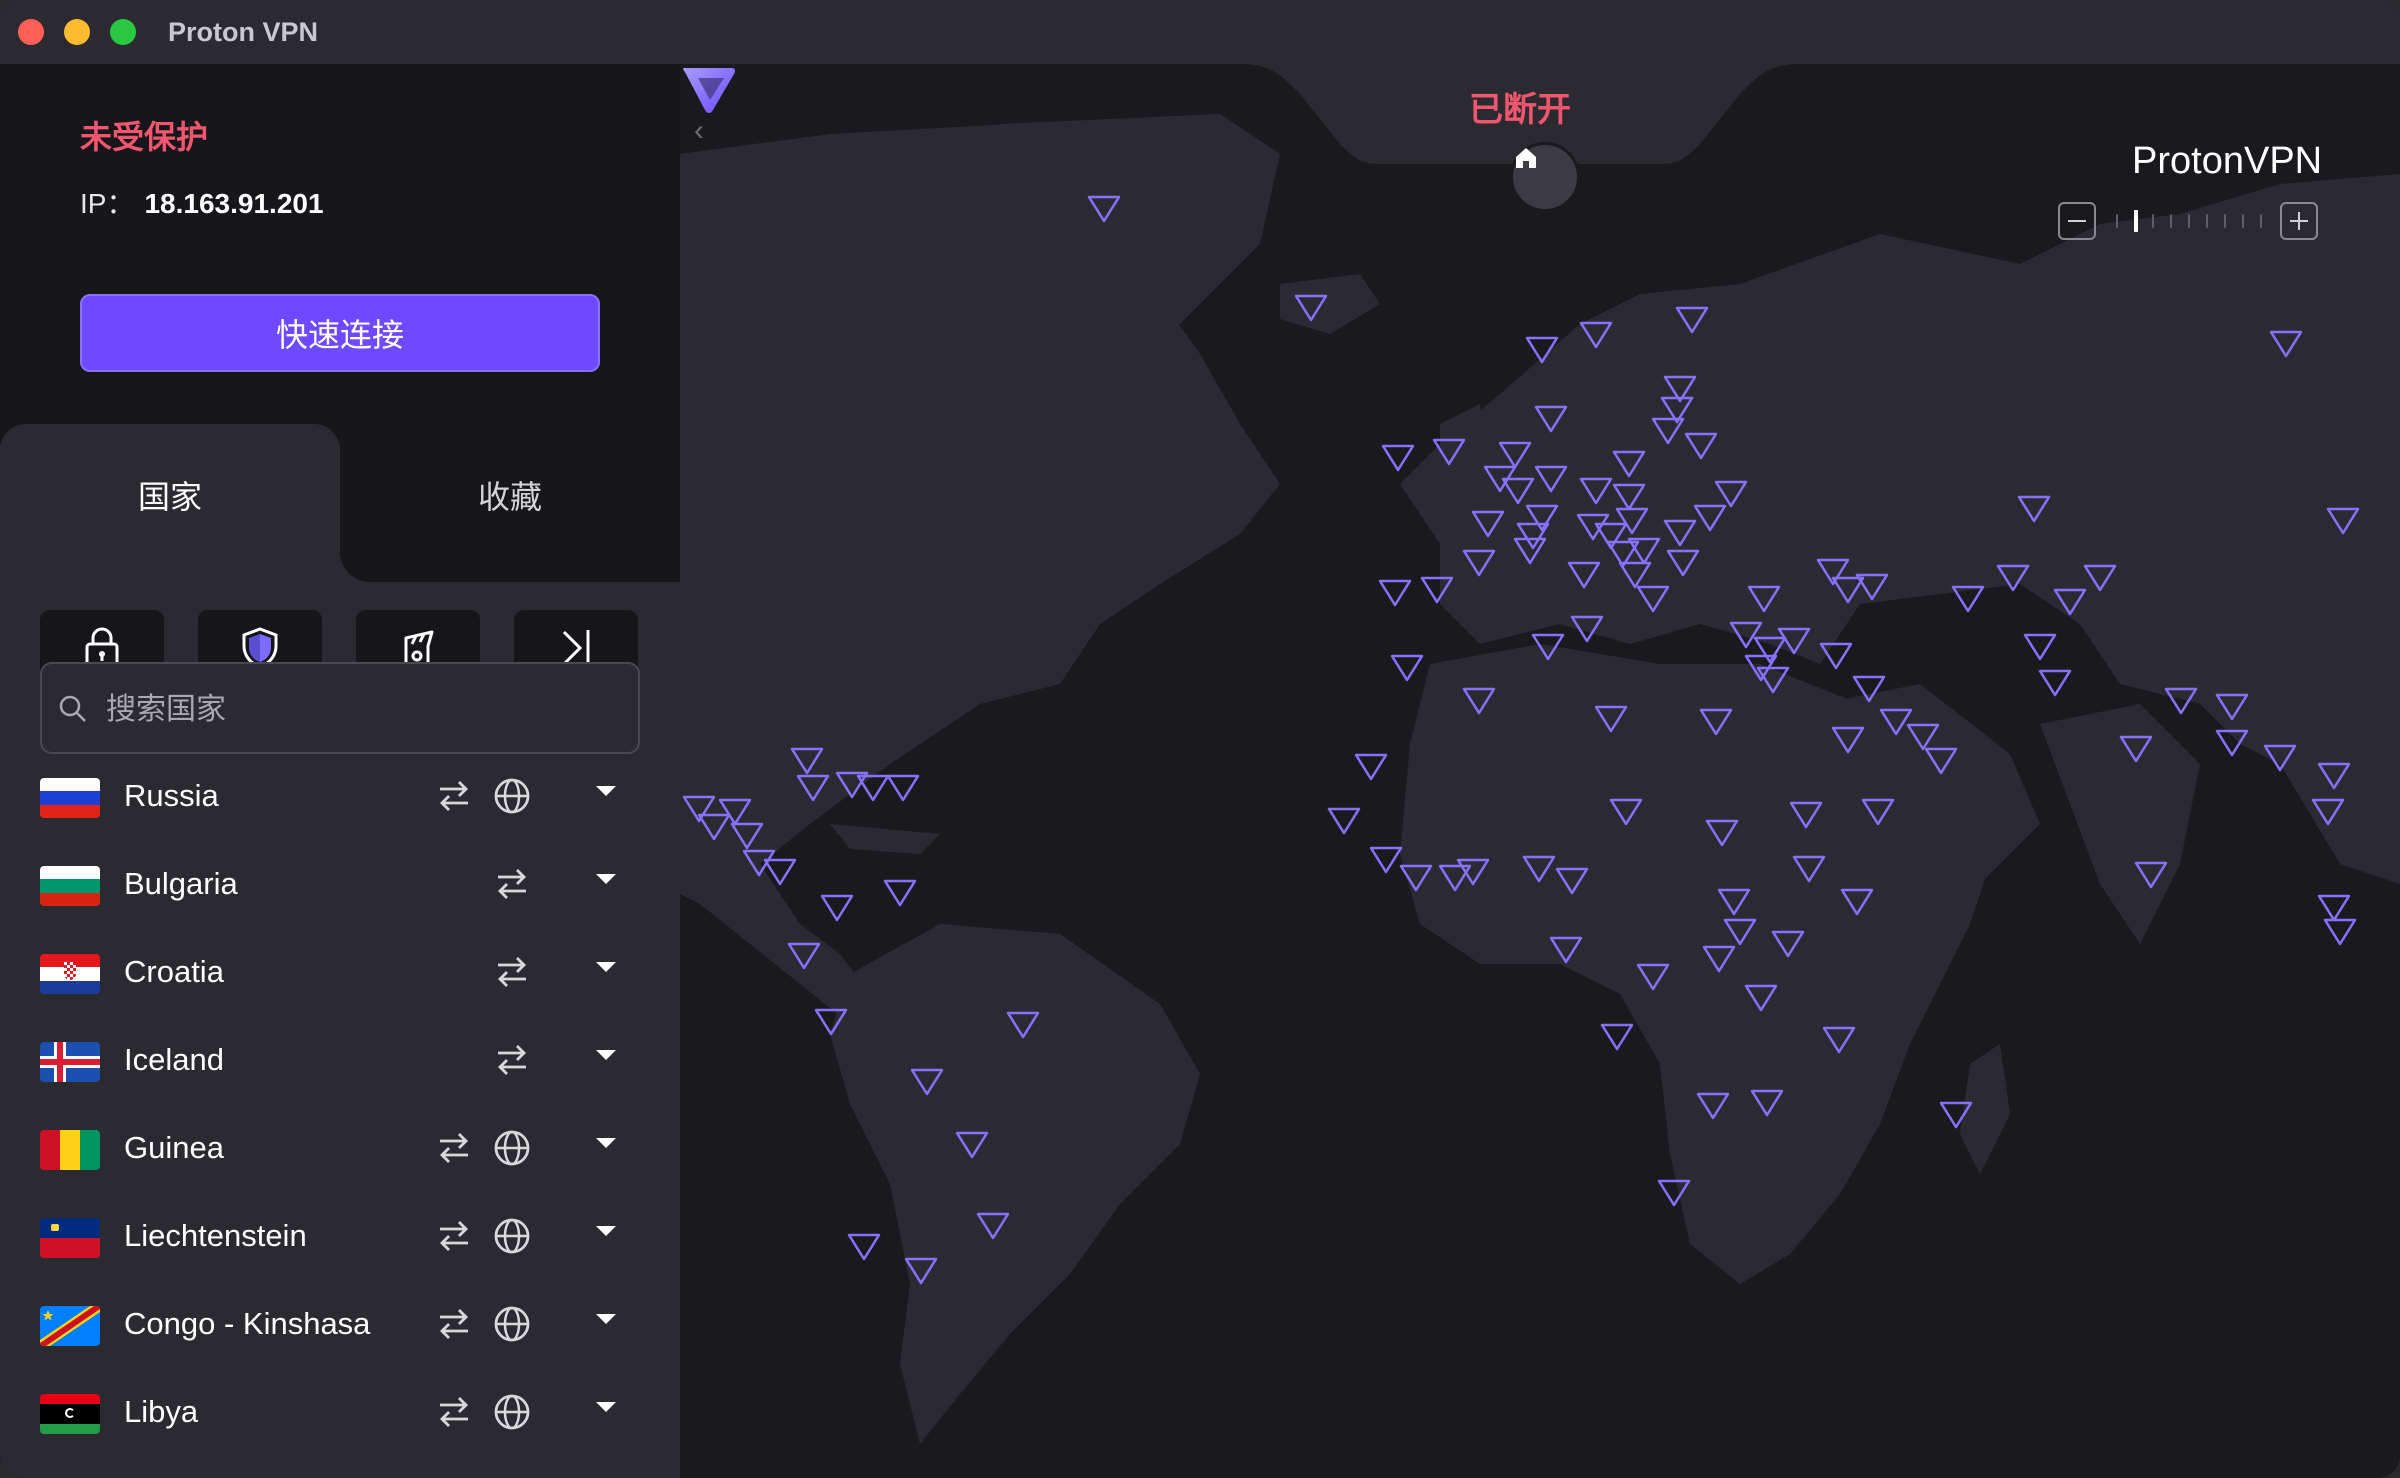 The height and width of the screenshot is (1478, 2400). What do you see at coordinates (70, 974) in the screenshot?
I see `croatia-flag-icon` at bounding box center [70, 974].